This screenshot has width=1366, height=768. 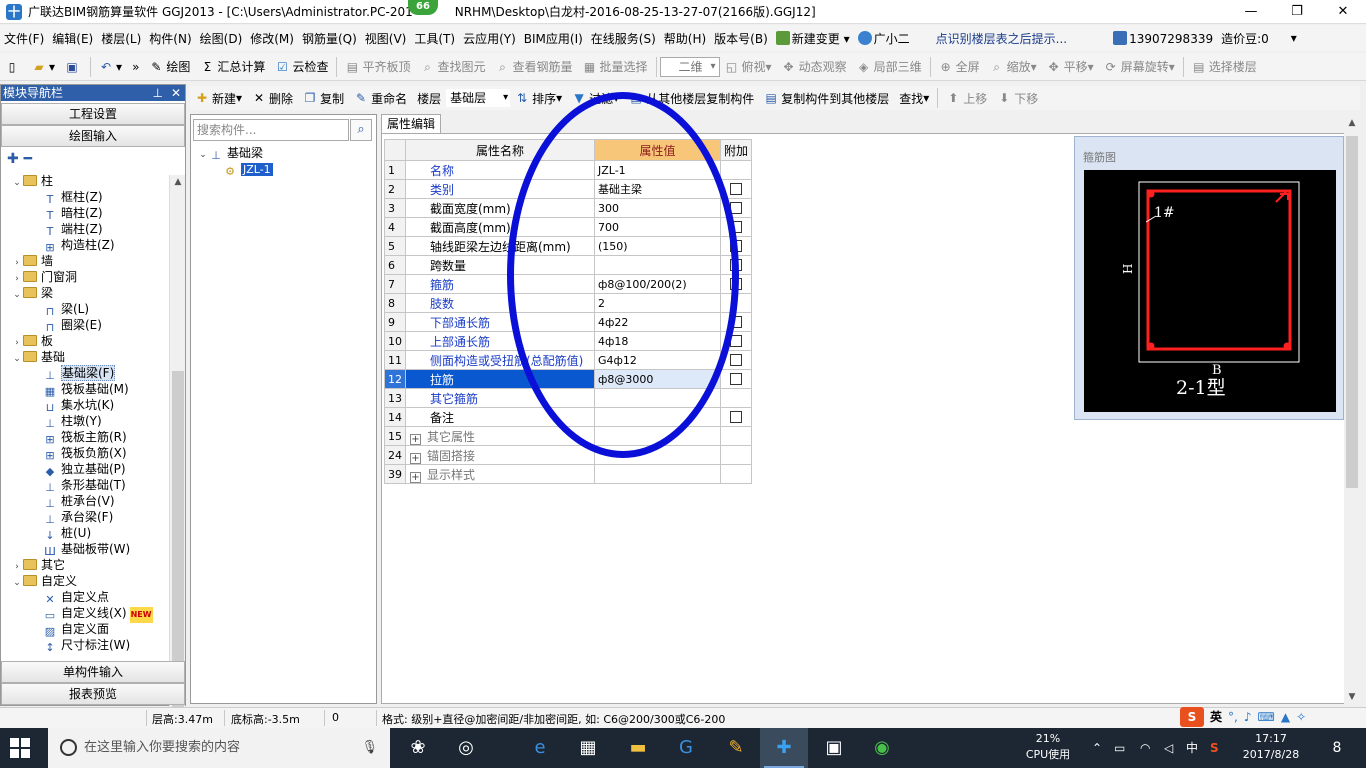 I want to click on find-element-button: ⌕ 查找图元, so click(x=452, y=67).